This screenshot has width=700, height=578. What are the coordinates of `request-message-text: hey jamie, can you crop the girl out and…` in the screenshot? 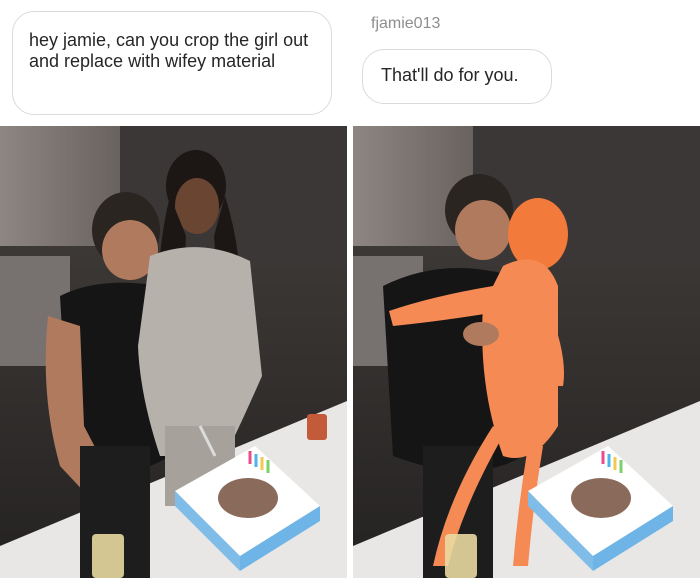 It's located at (169, 50).